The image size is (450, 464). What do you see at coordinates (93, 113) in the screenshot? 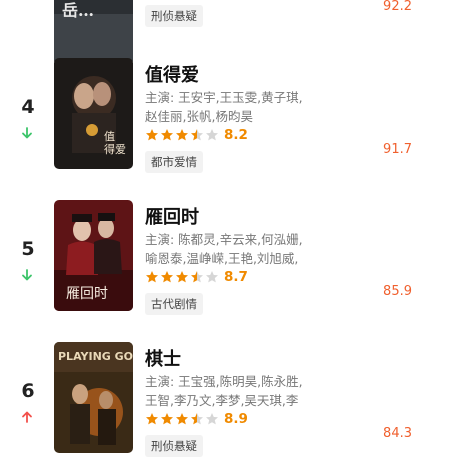
I see `poster-image: 值 得爱` at bounding box center [93, 113].